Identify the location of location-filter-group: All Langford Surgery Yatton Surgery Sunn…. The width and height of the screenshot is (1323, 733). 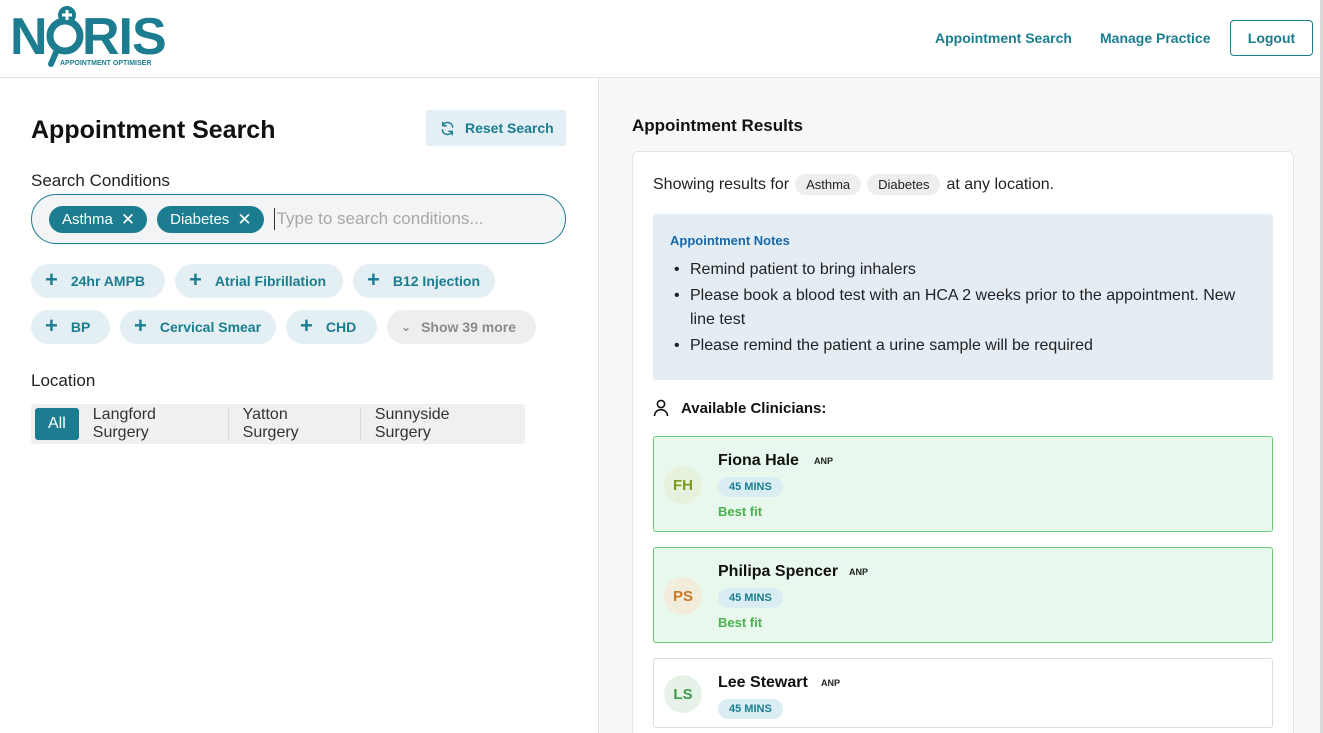
(278, 424).